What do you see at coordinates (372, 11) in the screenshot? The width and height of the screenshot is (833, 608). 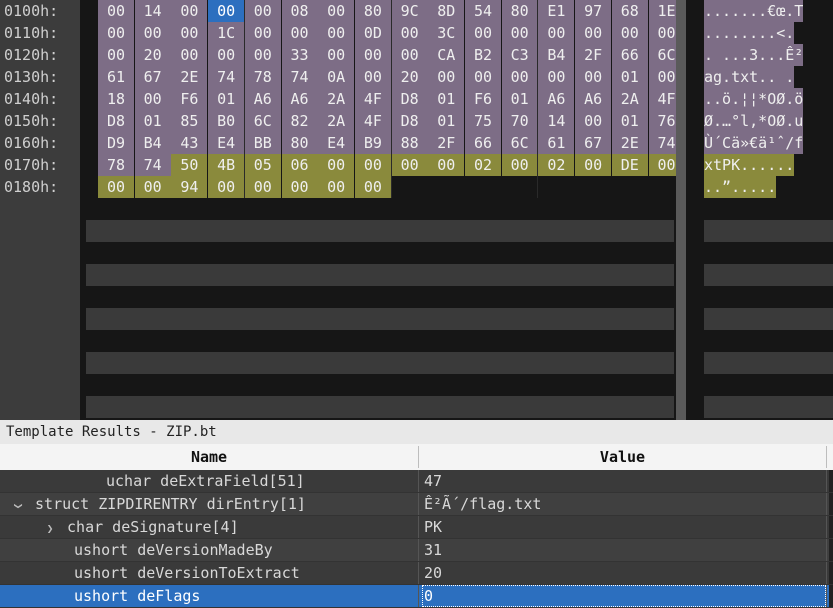 I see `hex-byte: 80` at bounding box center [372, 11].